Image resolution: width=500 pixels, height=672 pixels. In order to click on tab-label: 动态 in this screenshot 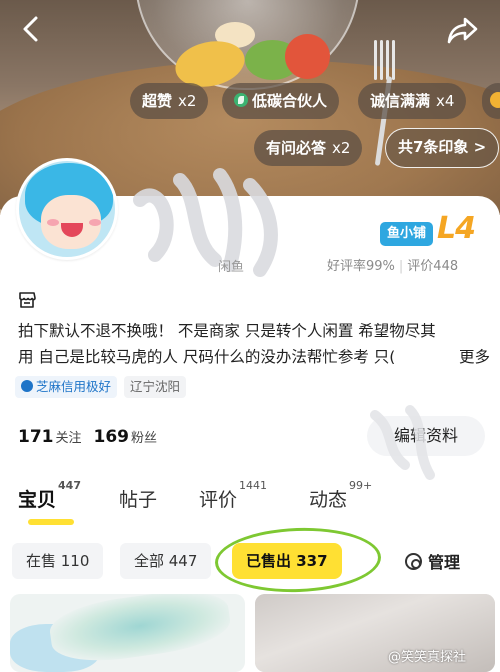, I will do `click(328, 500)`.